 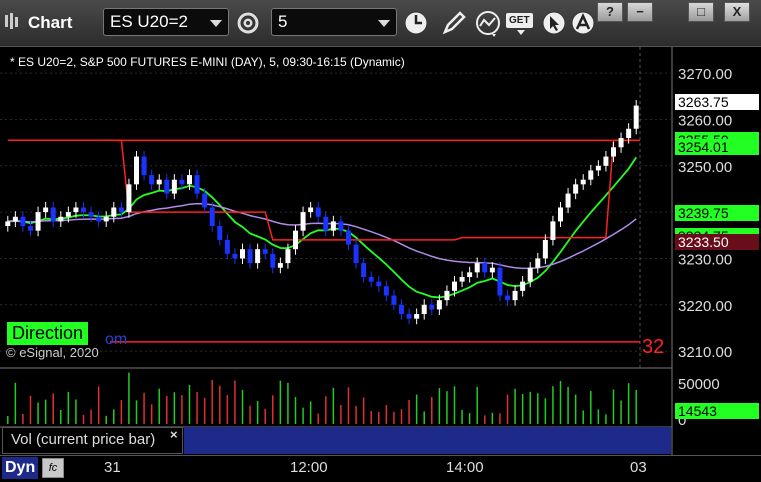 I want to click on maximize-label: □, so click(x=701, y=11).